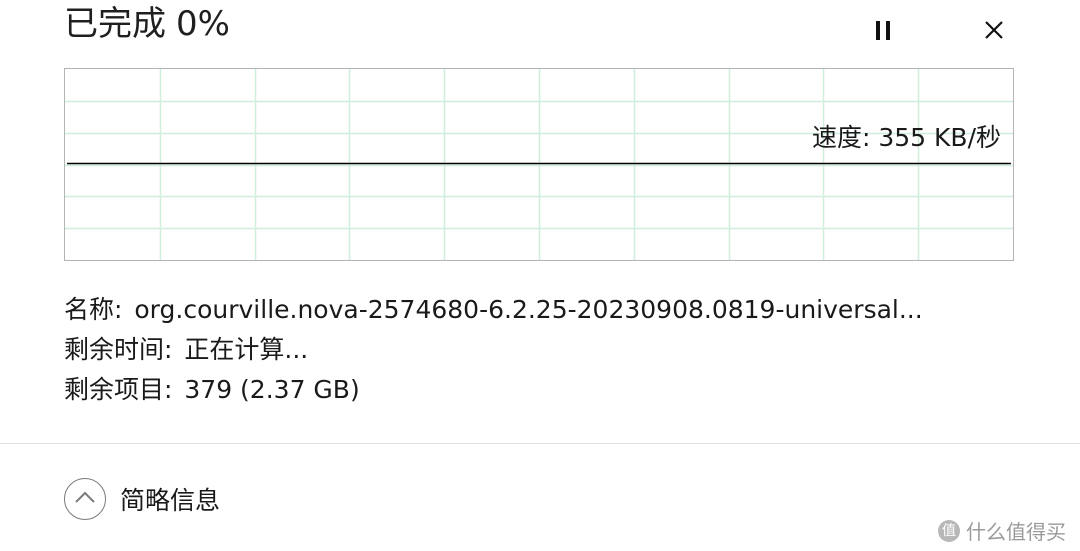 The width and height of the screenshot is (1080, 551). I want to click on title-percent: 0%, so click(203, 24).